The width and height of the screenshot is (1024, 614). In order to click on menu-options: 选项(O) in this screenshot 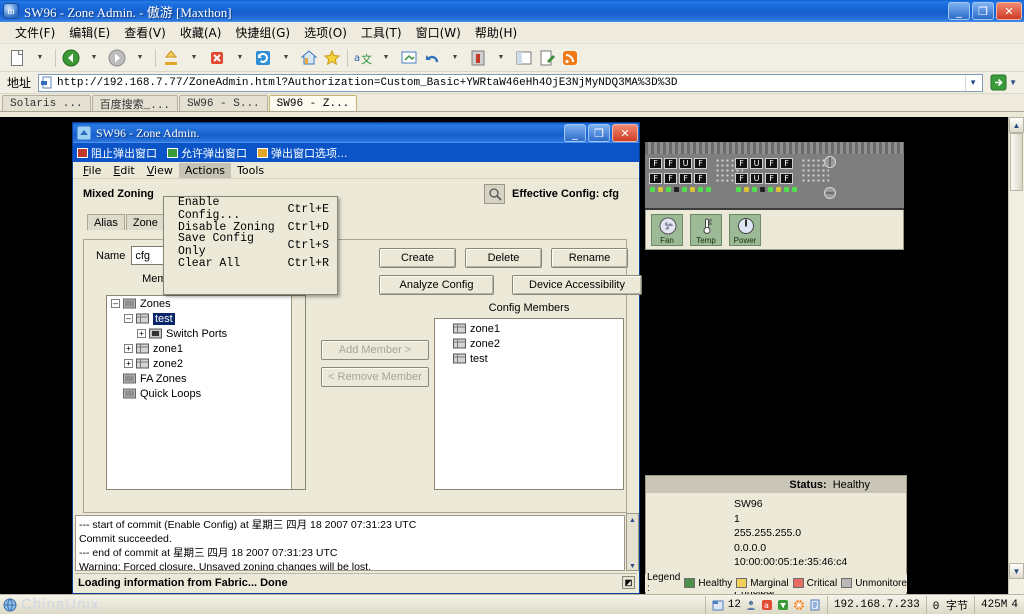, I will do `click(325, 32)`.